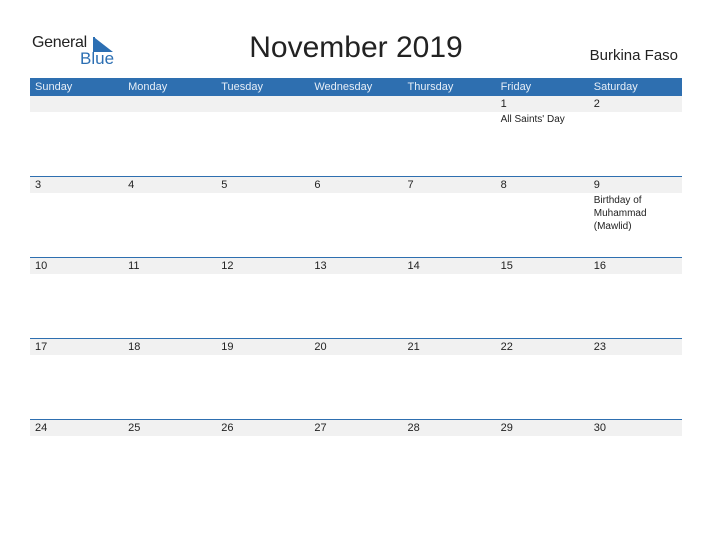 The height and width of the screenshot is (550, 712). Describe the element at coordinates (227, 266) in the screenshot. I see `day-number: 12` at that location.